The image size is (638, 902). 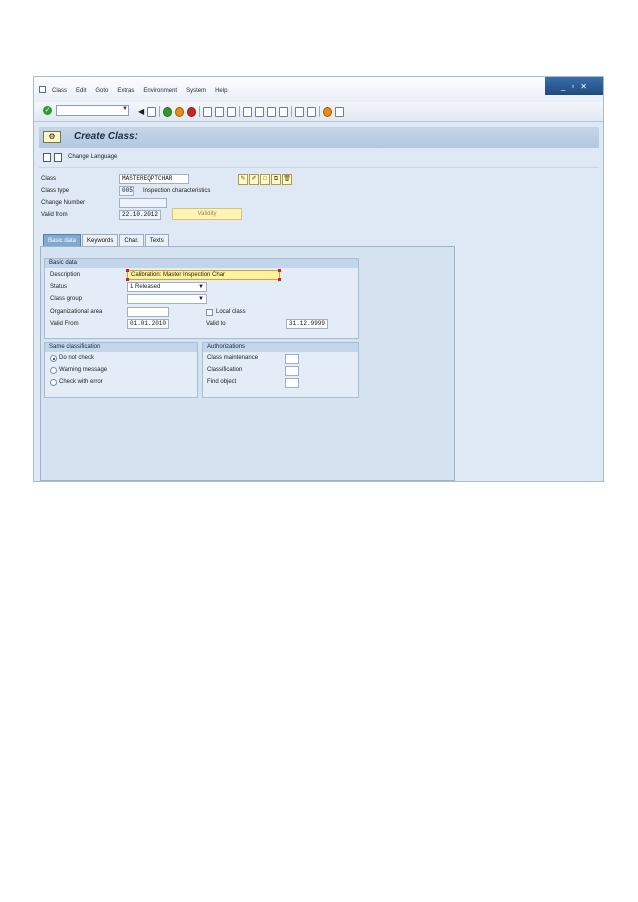 I want to click on previous-page-icon, so click(x=259, y=111).